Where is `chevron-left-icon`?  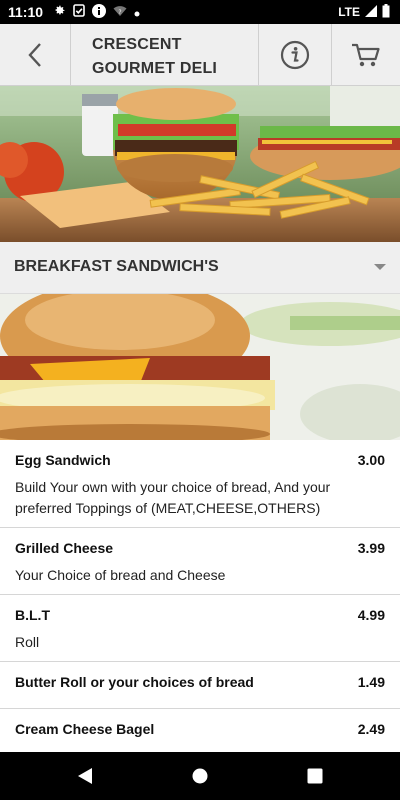
chevron-left-icon is located at coordinates (34, 54).